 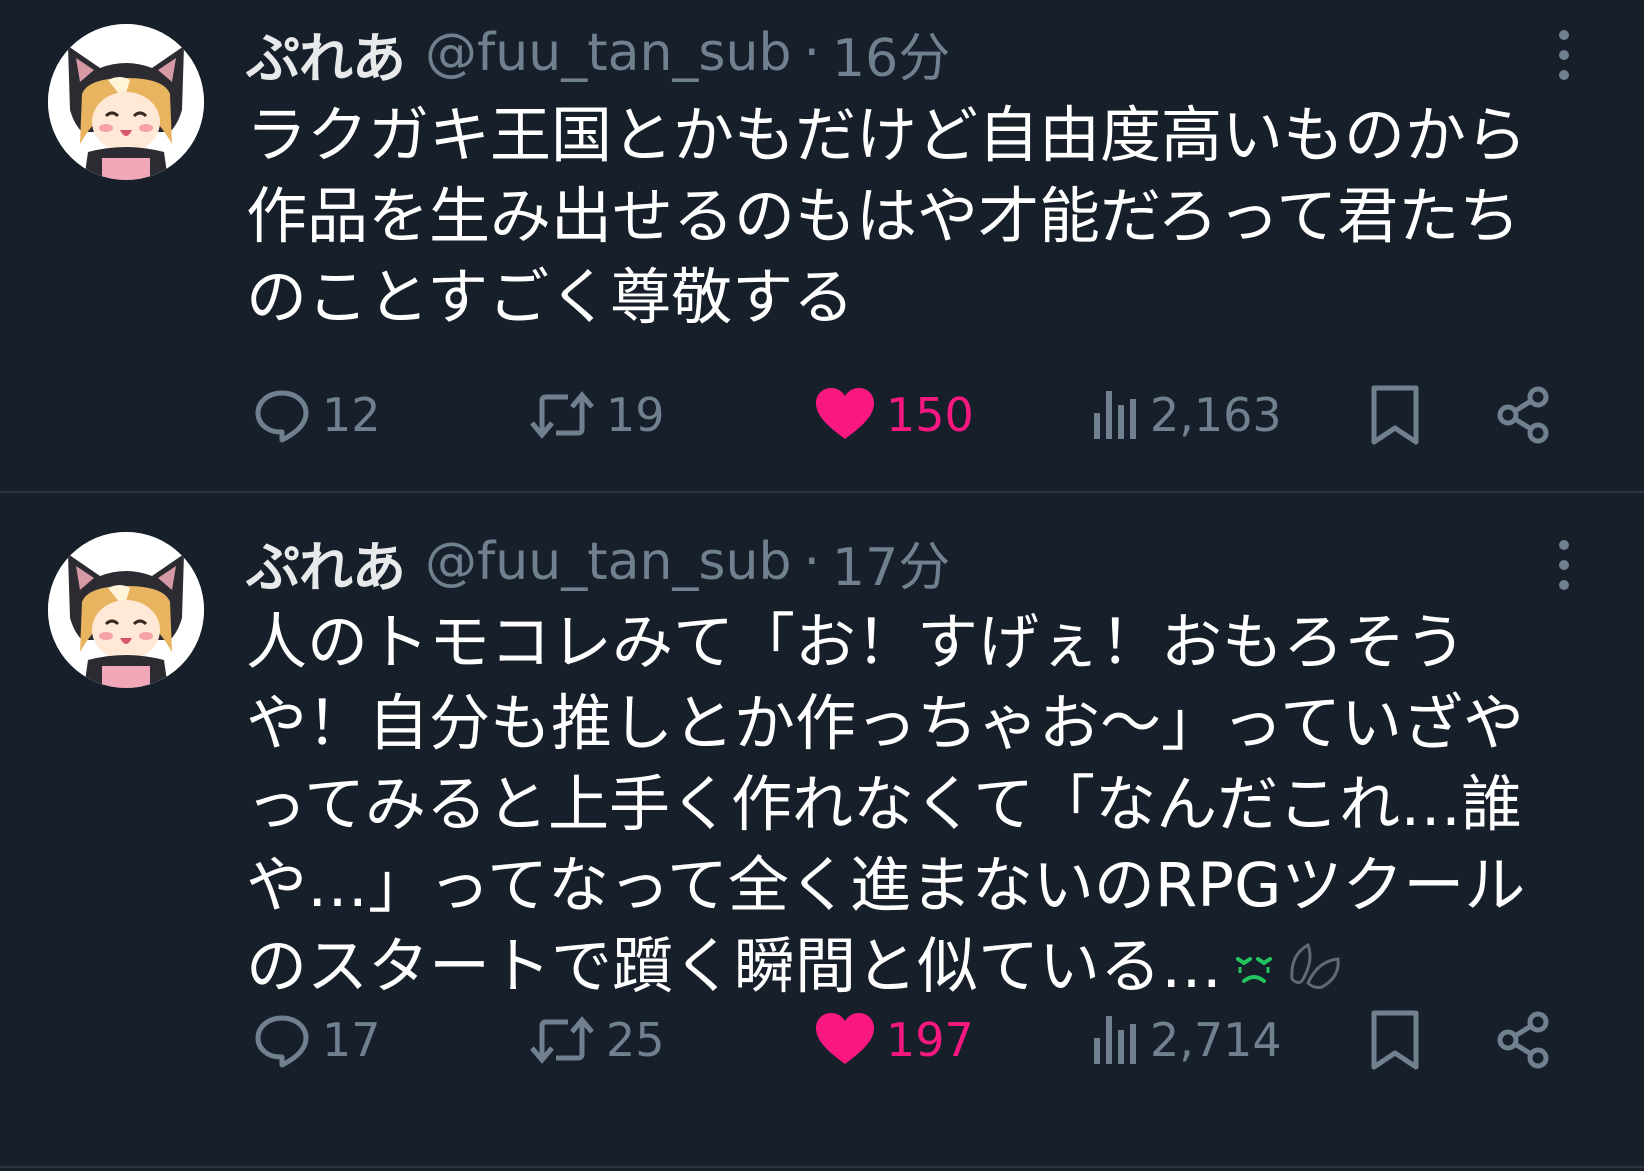 What do you see at coordinates (635, 415) in the screenshot?
I see `retweet-count: 19` at bounding box center [635, 415].